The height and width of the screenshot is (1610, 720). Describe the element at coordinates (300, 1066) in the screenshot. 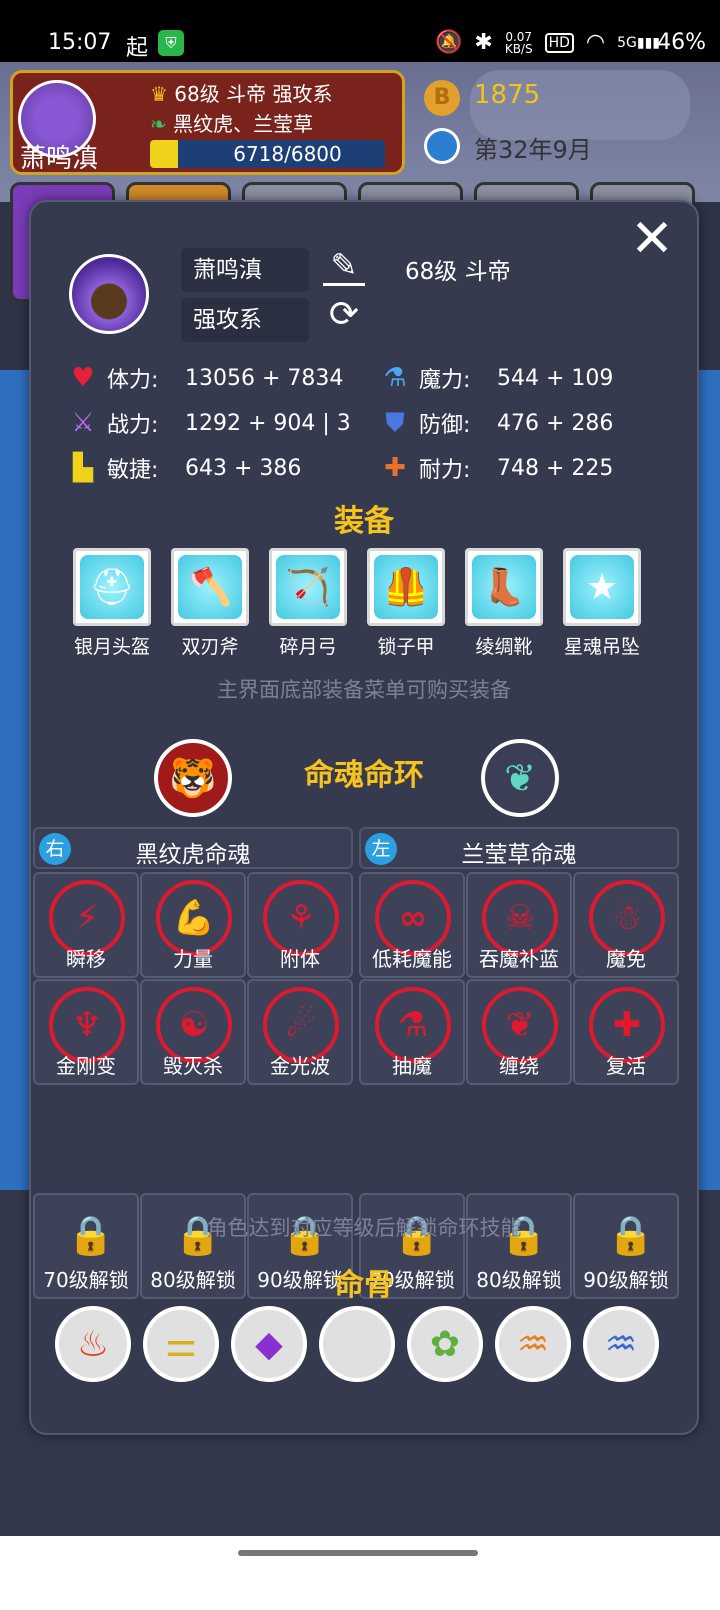

I see `skill-name: 金光波` at that location.